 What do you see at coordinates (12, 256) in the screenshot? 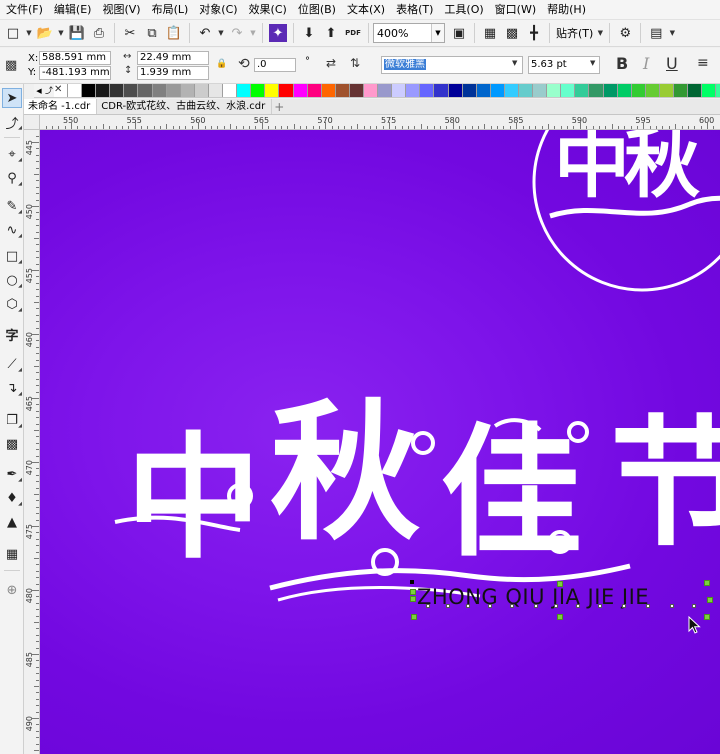
I see `rectangle-tool: □ ◢` at bounding box center [12, 256].